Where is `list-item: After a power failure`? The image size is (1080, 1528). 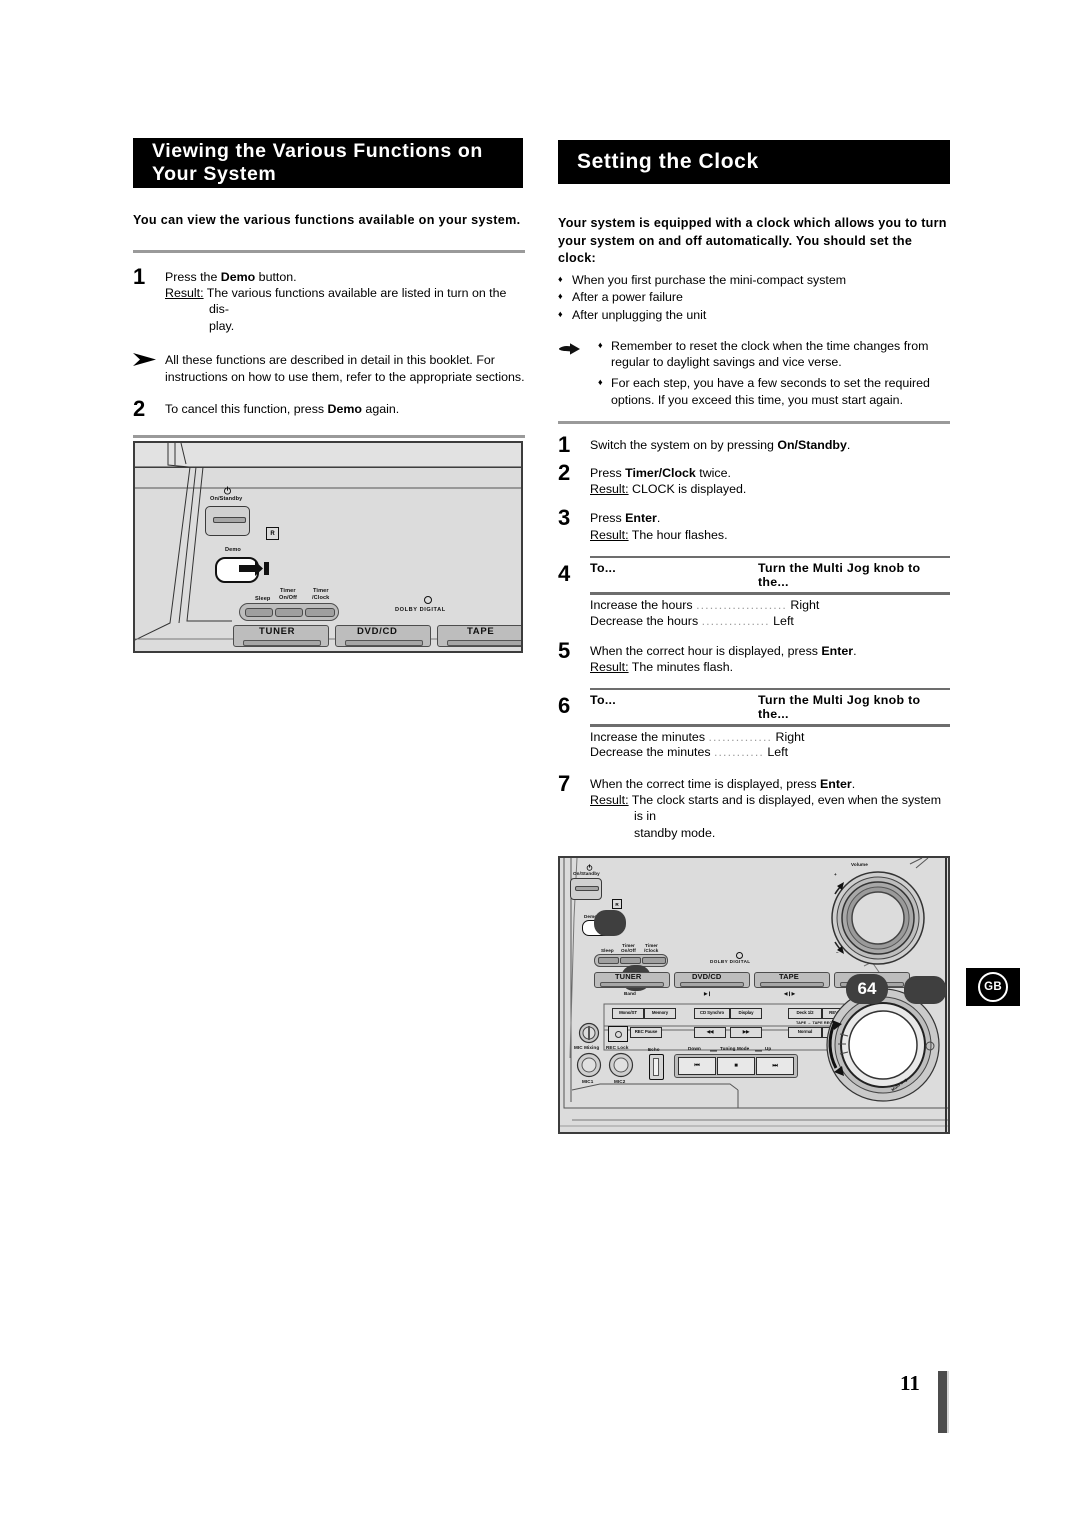
list-item: After a power failure is located at coordinates (754, 297).